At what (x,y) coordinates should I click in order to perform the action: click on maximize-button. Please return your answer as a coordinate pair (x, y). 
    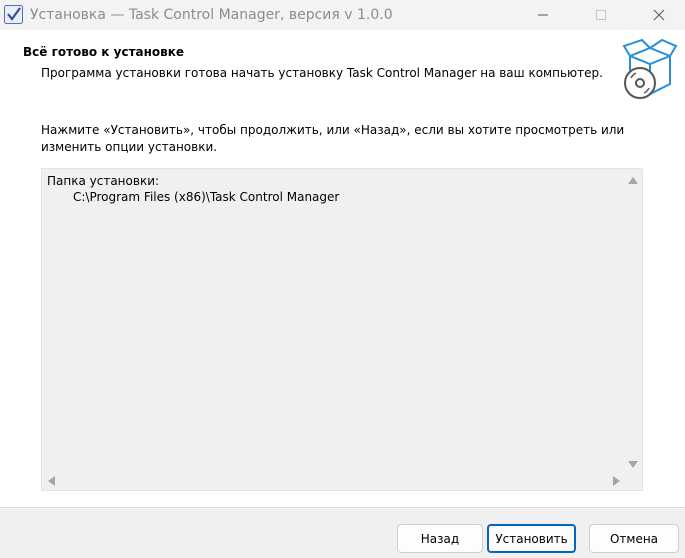
    Looking at the image, I should click on (601, 15).